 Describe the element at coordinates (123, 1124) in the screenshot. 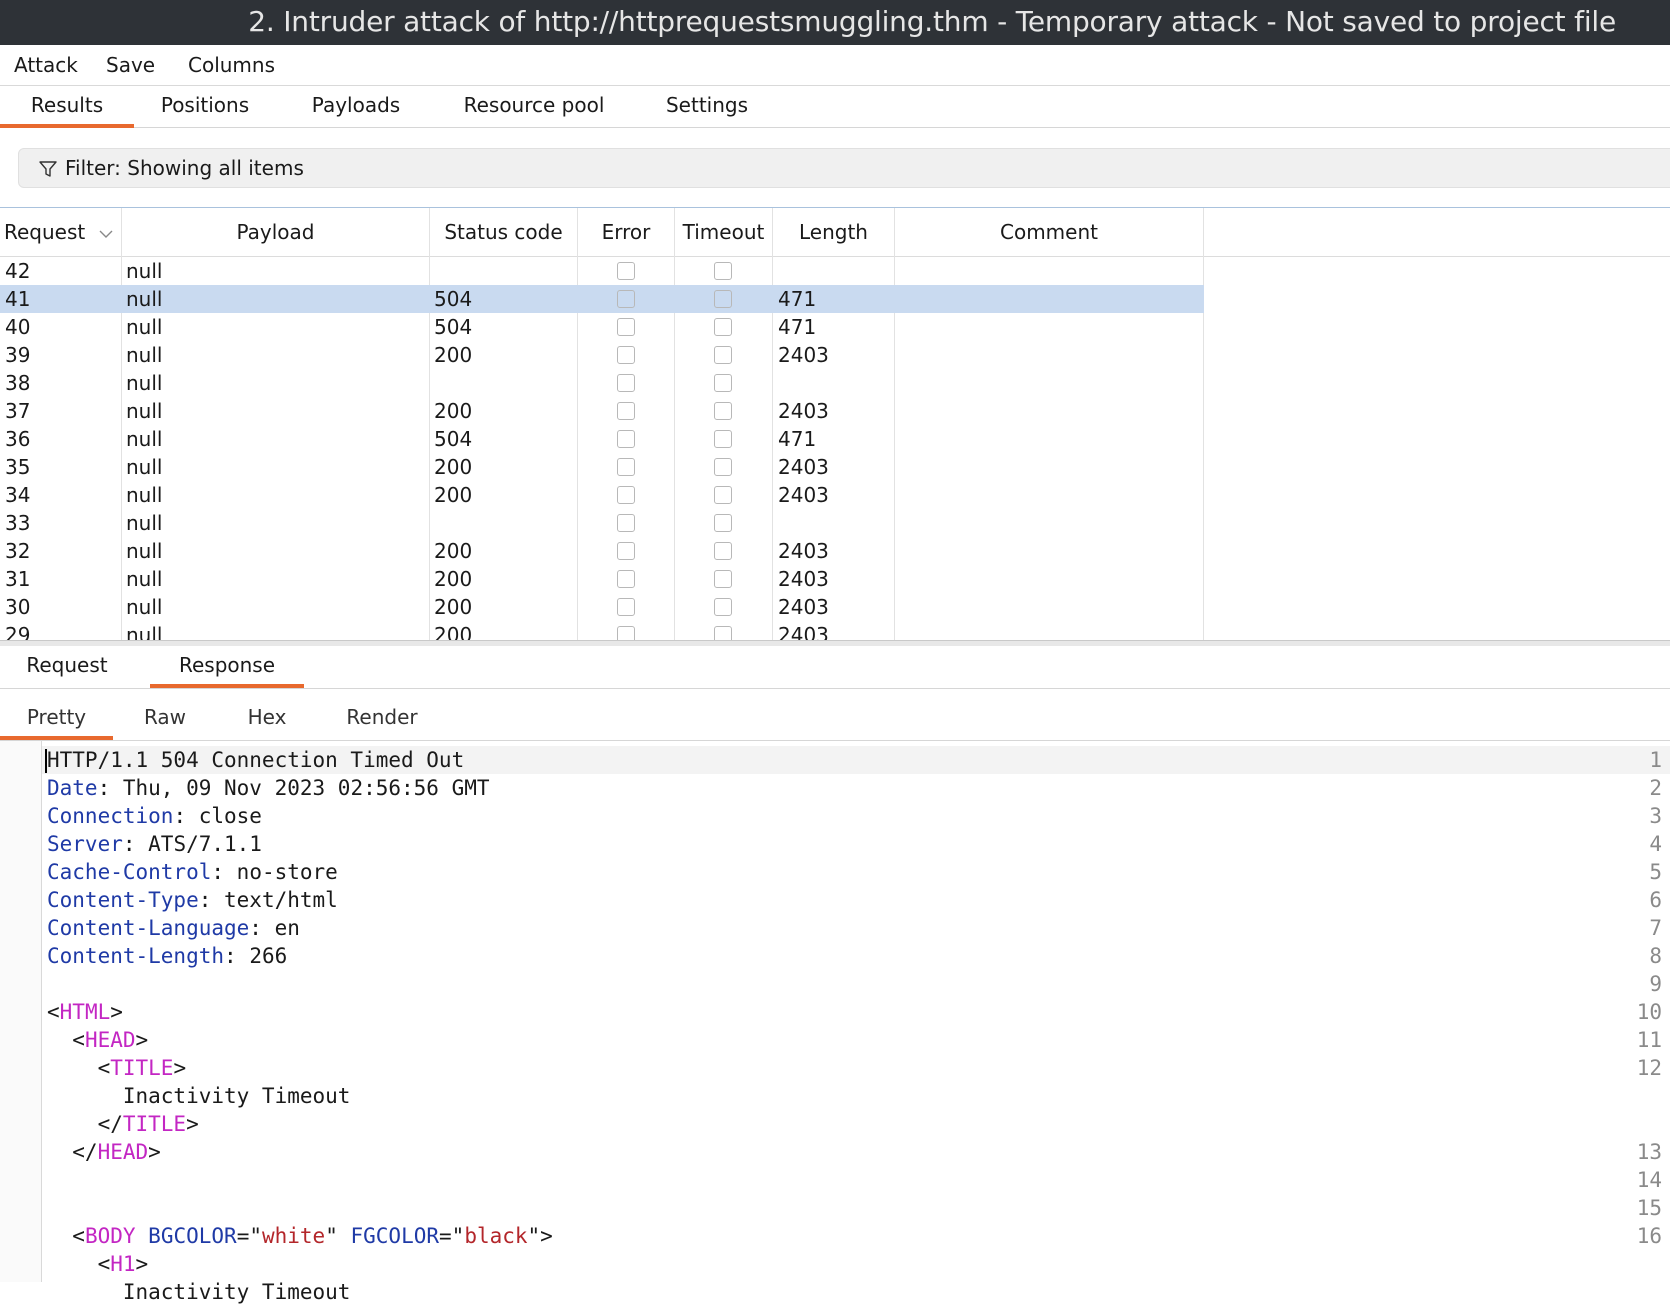

I see `code-line: </TITLE>` at that location.